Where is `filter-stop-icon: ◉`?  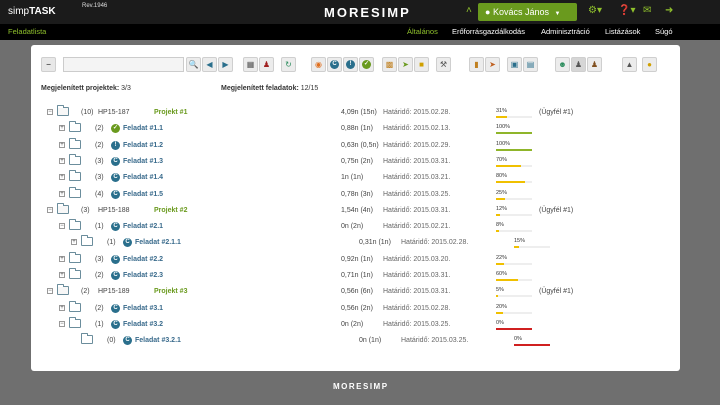 filter-stop-icon: ◉ is located at coordinates (318, 64).